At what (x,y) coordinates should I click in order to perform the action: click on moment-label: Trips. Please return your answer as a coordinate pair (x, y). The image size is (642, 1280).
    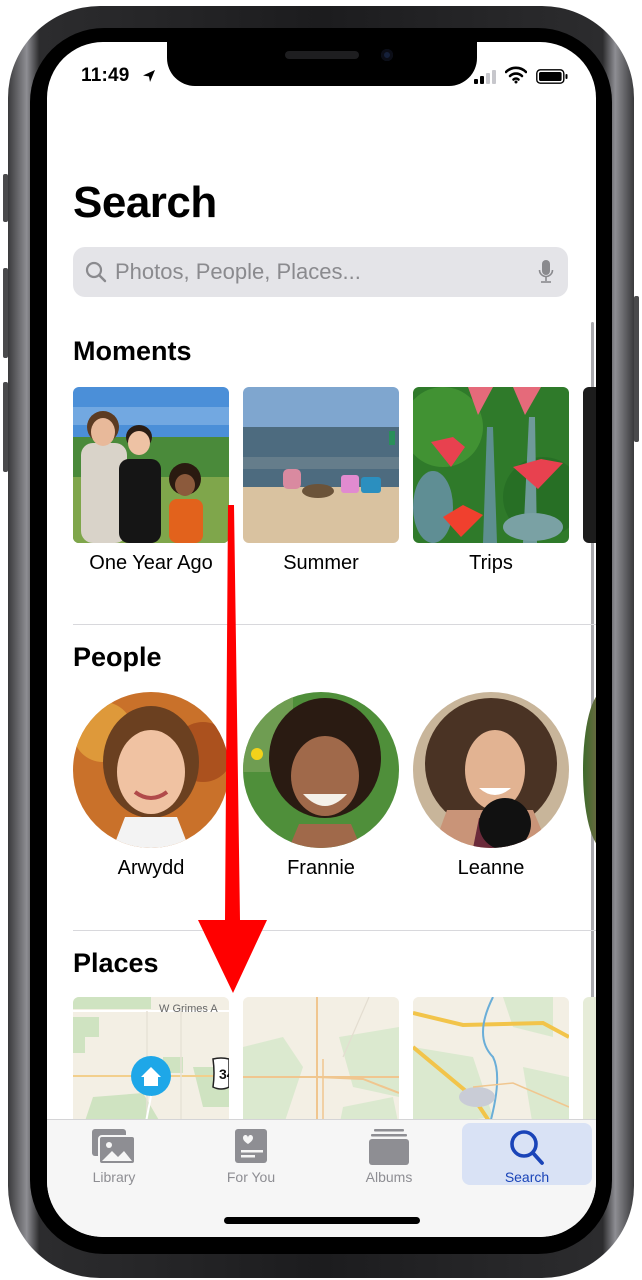
    Looking at the image, I should click on (491, 563).